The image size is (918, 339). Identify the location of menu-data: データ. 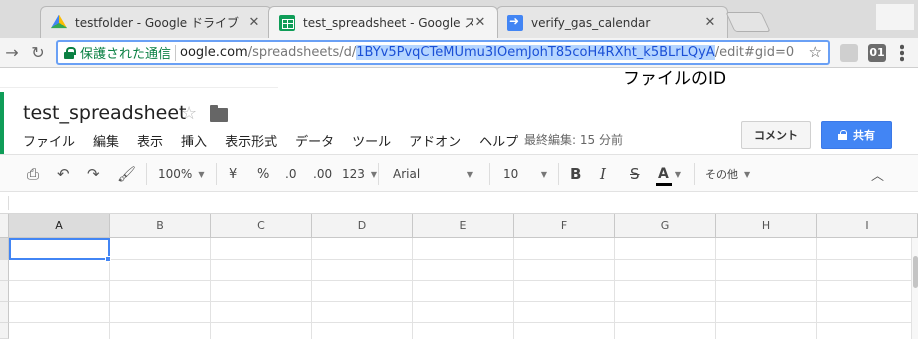
(314, 140).